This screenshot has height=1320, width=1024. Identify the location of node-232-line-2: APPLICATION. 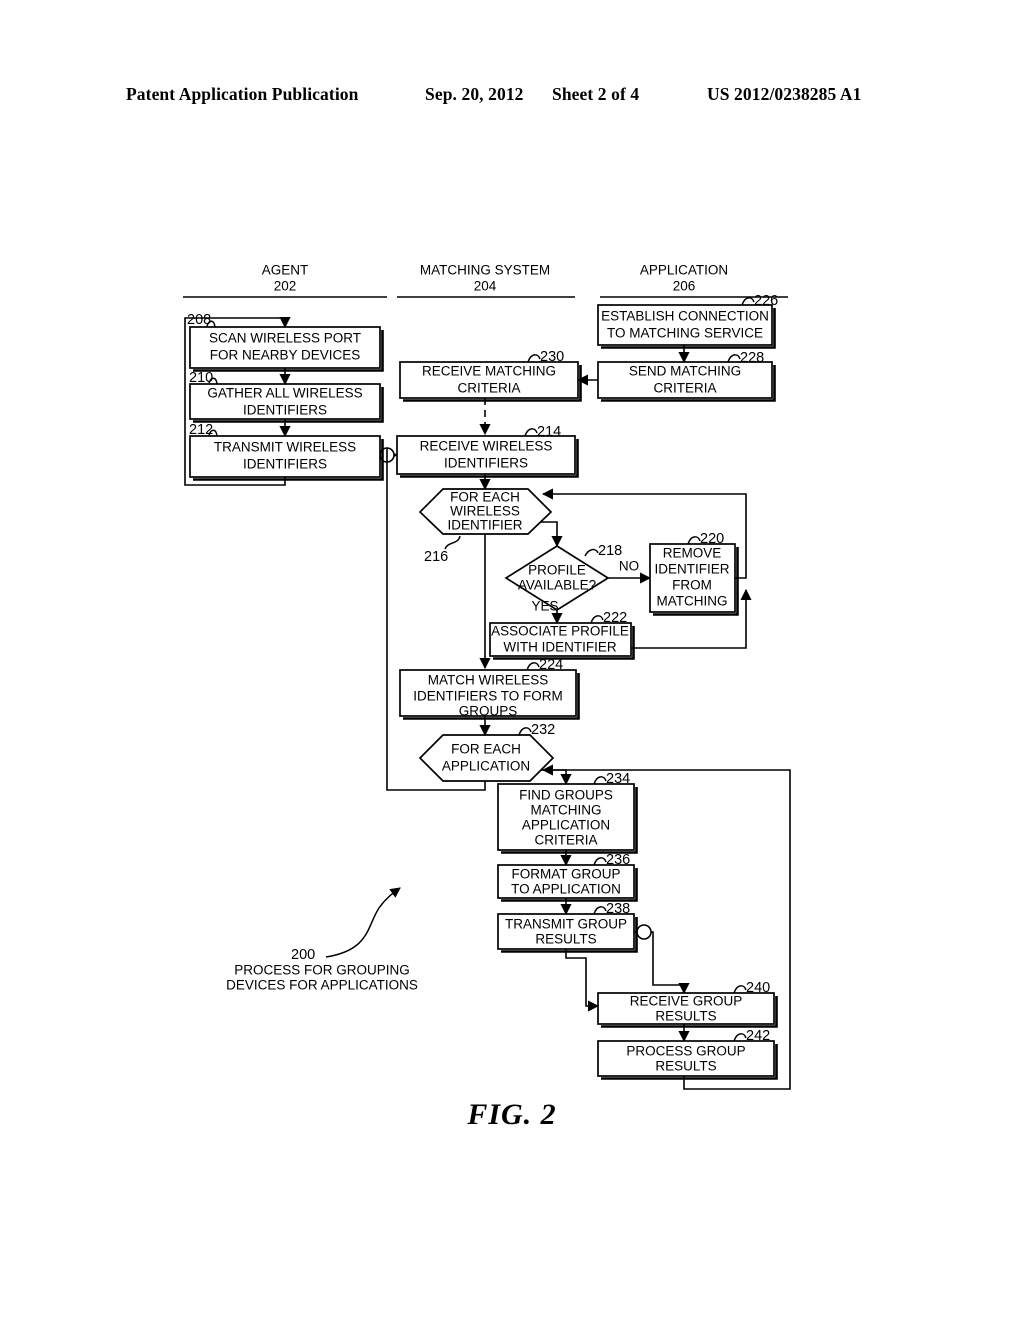
(486, 766).